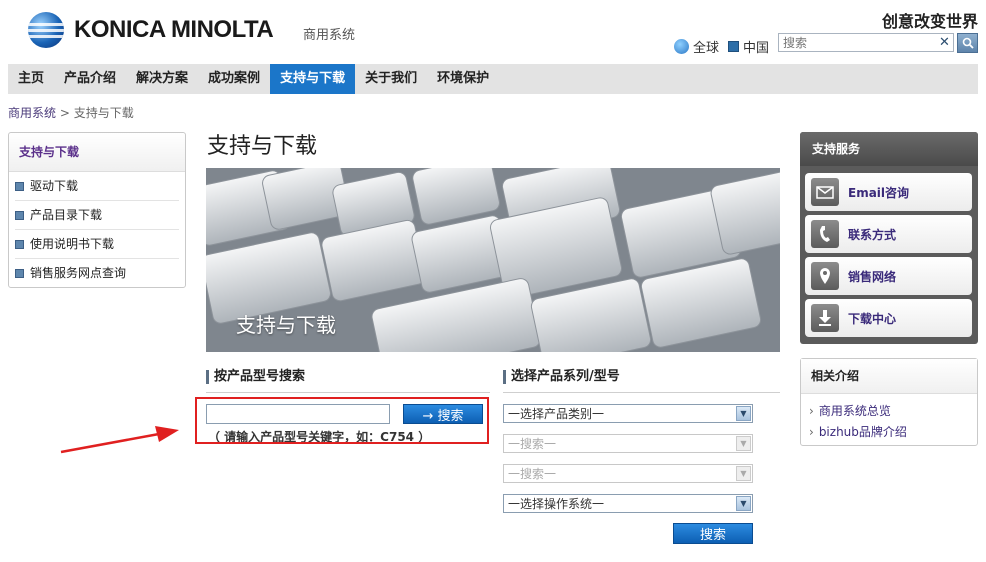  I want to click on model-select: 一搜索一 ▼, so click(628, 473).